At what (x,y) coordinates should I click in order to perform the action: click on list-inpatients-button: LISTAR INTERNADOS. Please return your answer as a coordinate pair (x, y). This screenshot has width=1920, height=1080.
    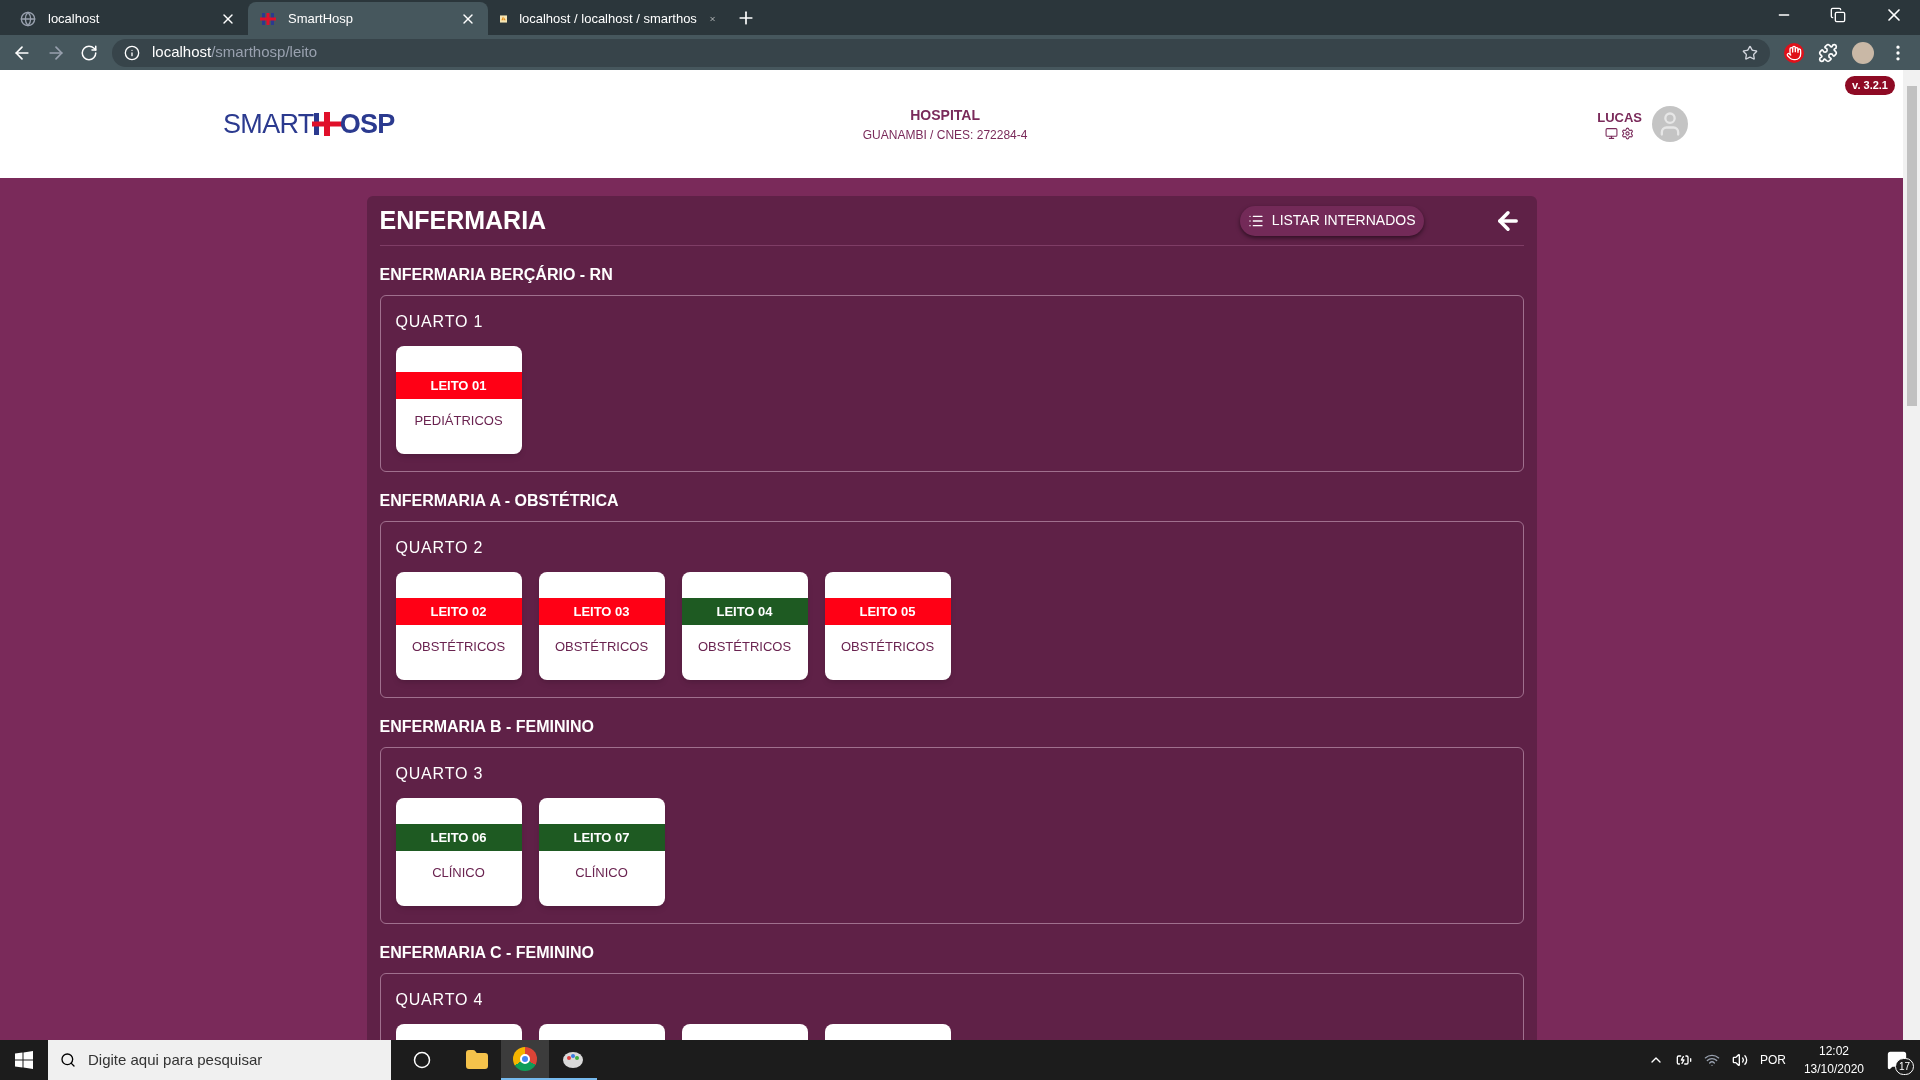
    Looking at the image, I should click on (1331, 220).